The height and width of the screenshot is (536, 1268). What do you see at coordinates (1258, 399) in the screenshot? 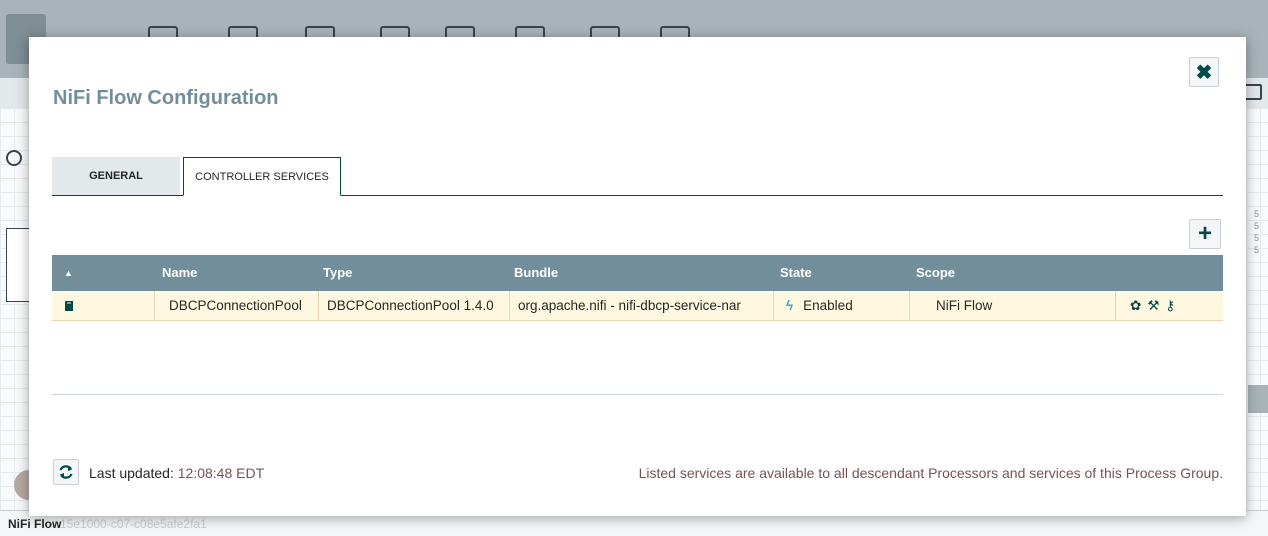
I see `side-panel` at bounding box center [1258, 399].